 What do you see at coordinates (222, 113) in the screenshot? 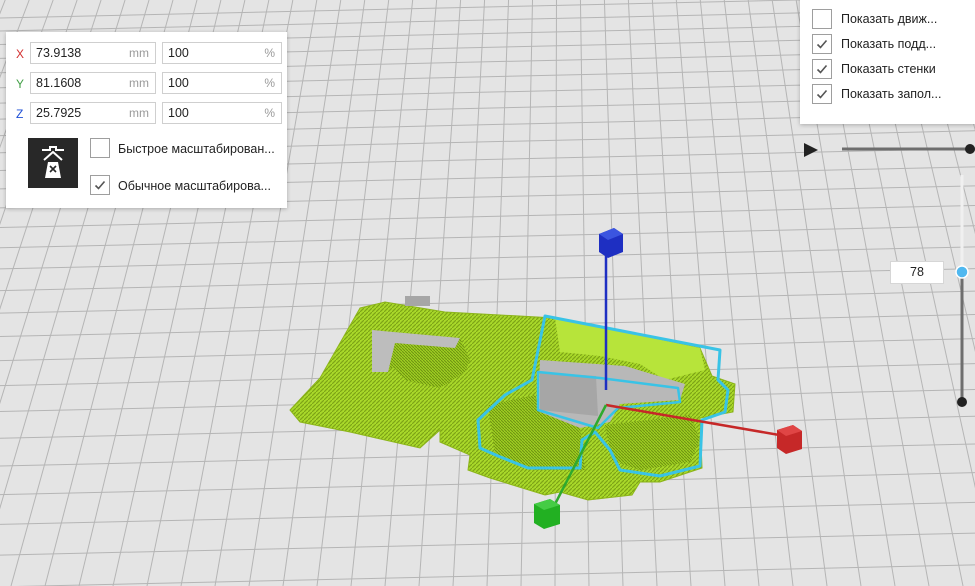
I see `scale-z-percent-input: 100 %` at bounding box center [222, 113].